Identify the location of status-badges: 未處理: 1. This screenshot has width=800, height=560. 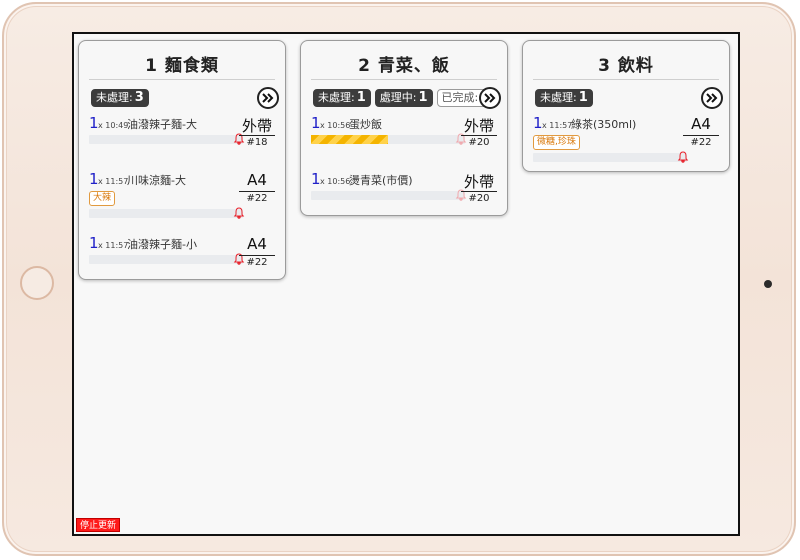
(564, 98).